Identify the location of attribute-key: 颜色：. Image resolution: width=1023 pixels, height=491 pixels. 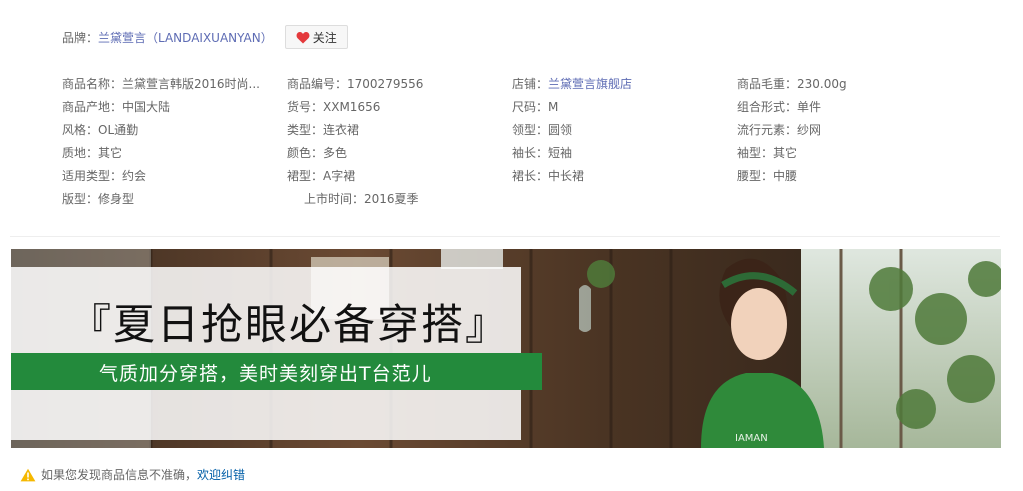
(305, 153).